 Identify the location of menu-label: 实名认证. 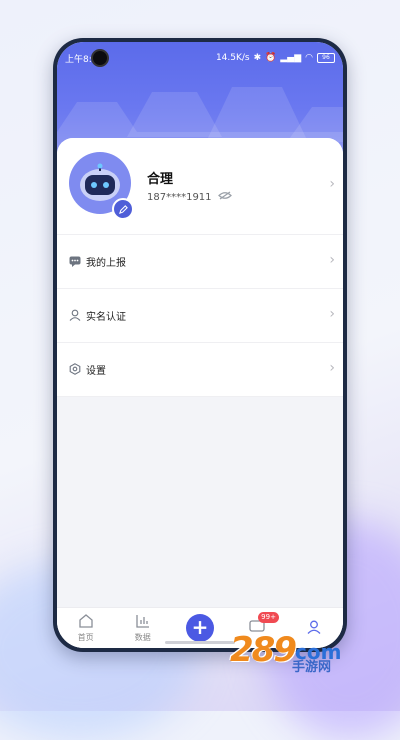
(106, 317).